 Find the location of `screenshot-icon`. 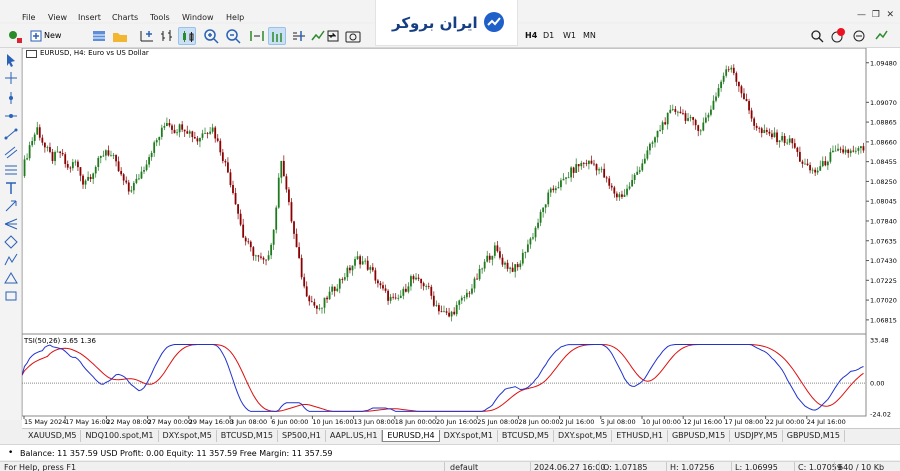

screenshot-icon is located at coordinates (353, 36).